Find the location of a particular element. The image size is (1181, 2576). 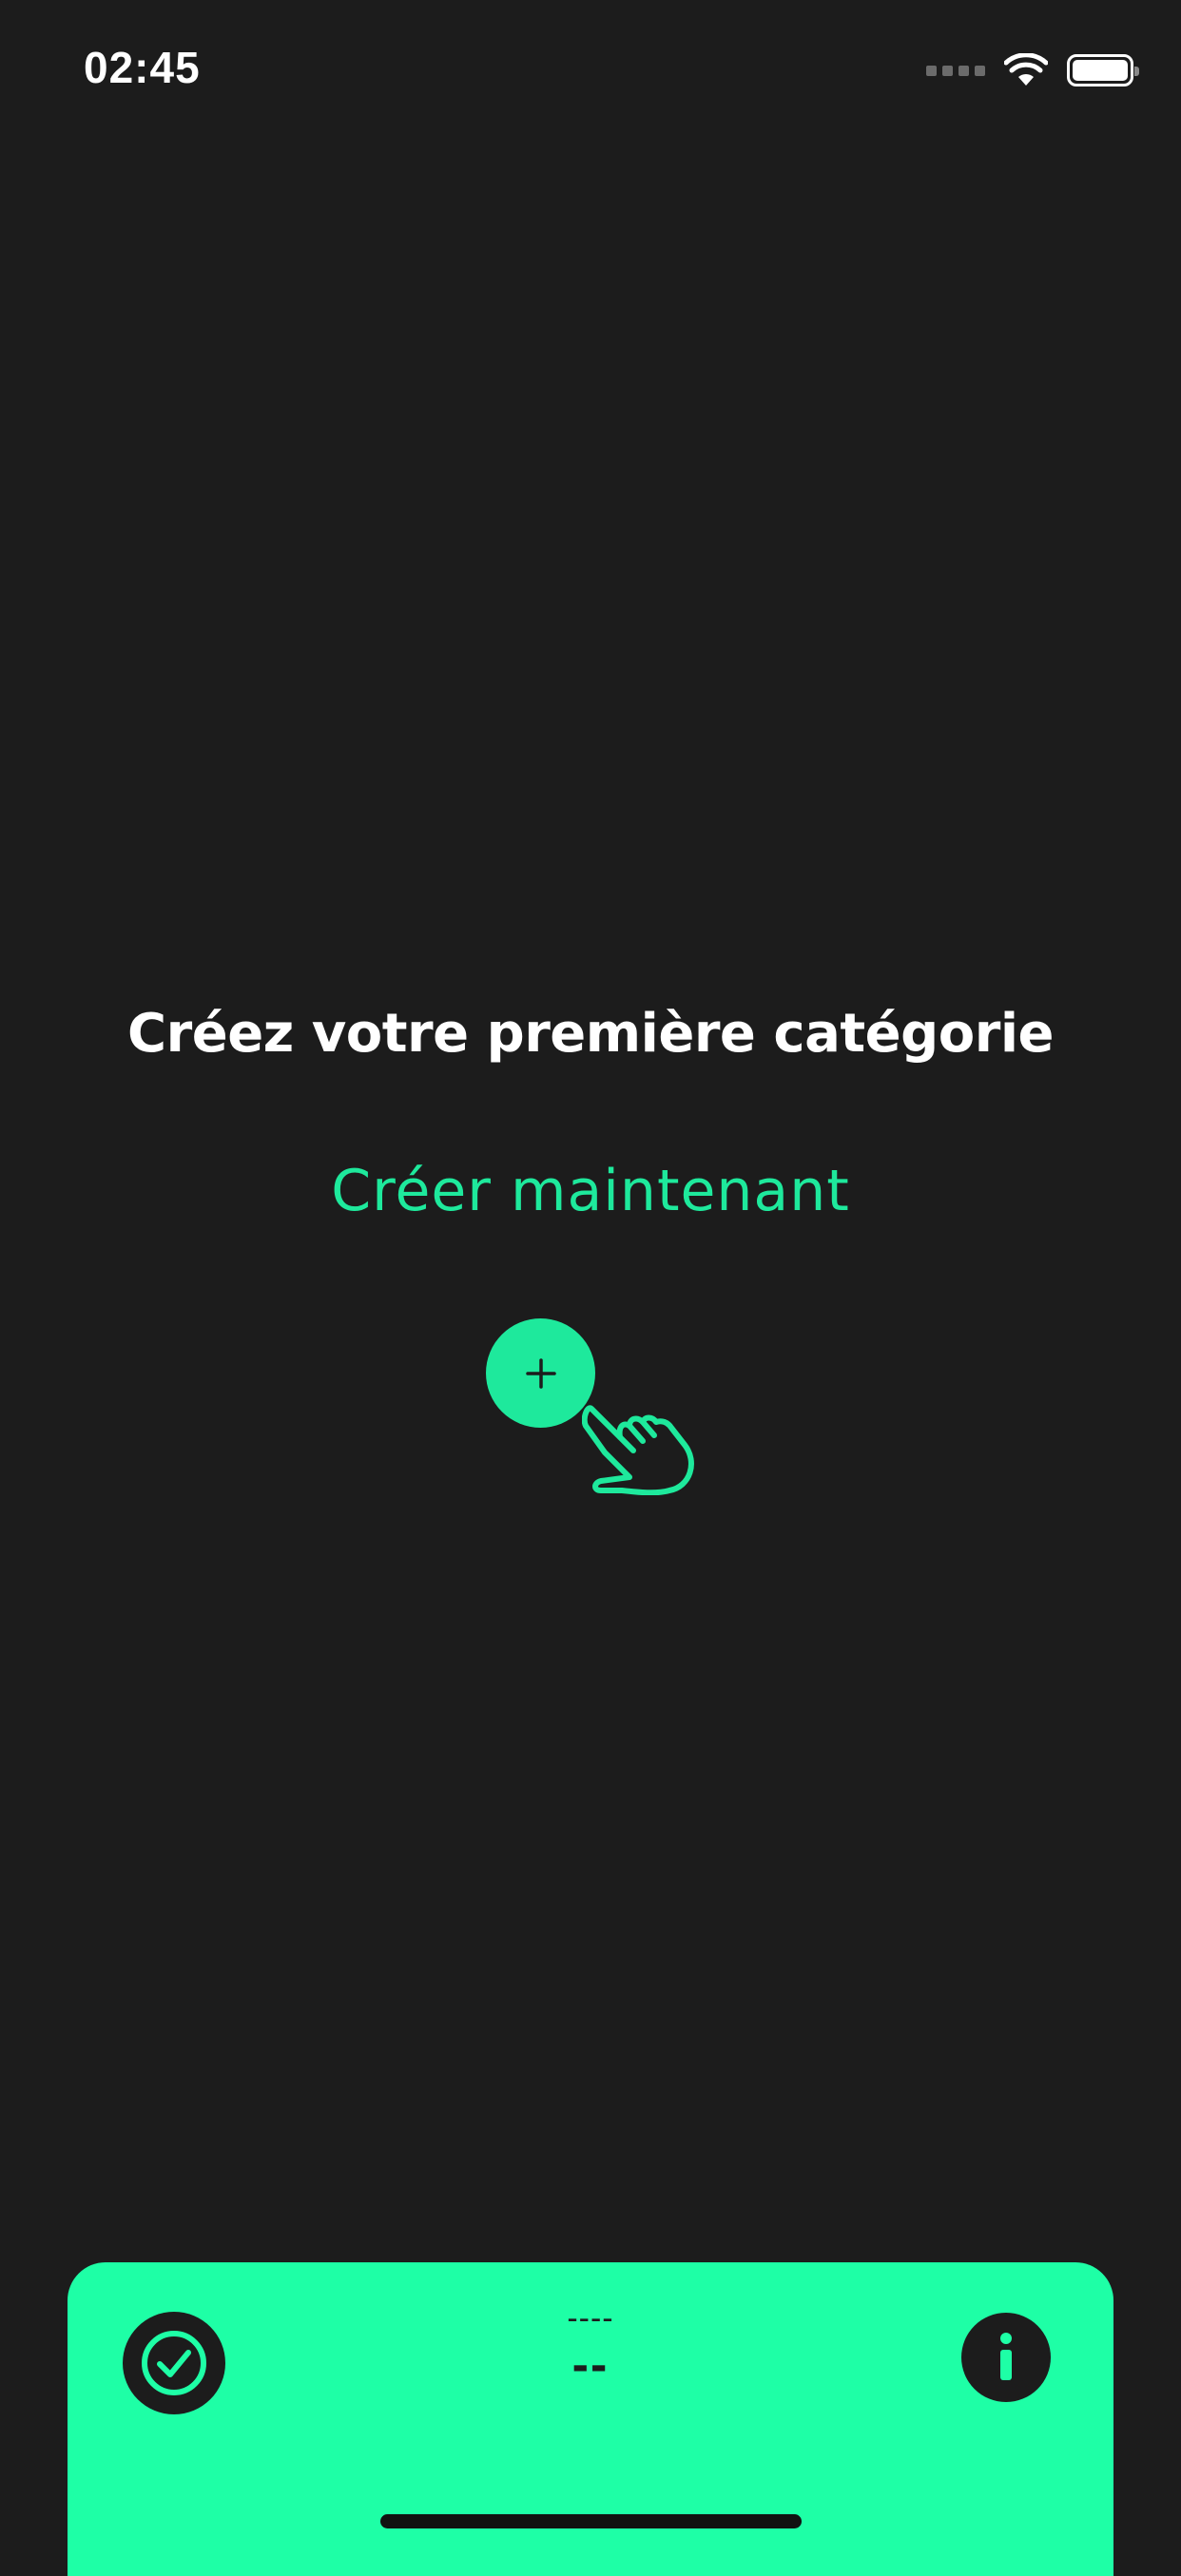

panel-label-top: ---- is located at coordinates (590, 2318).